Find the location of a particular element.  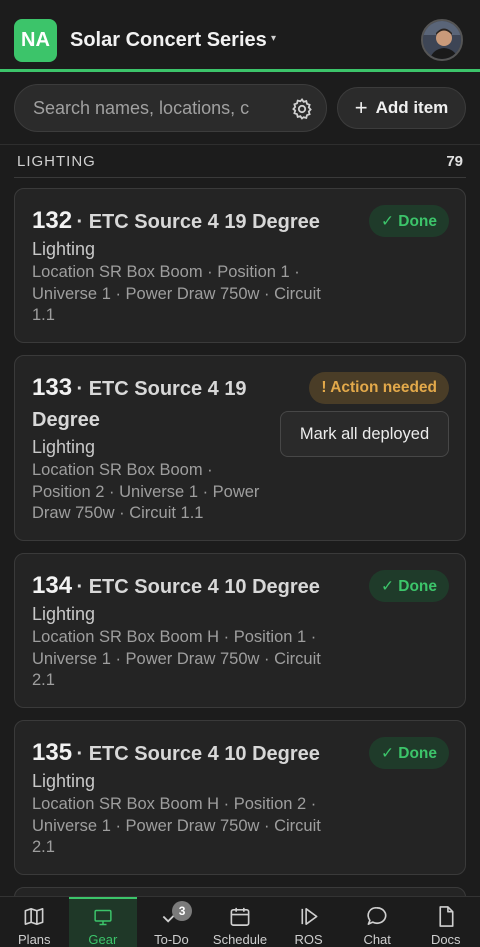

app-header: NA Solar Concert Series ▾ is located at coordinates (240, 36).